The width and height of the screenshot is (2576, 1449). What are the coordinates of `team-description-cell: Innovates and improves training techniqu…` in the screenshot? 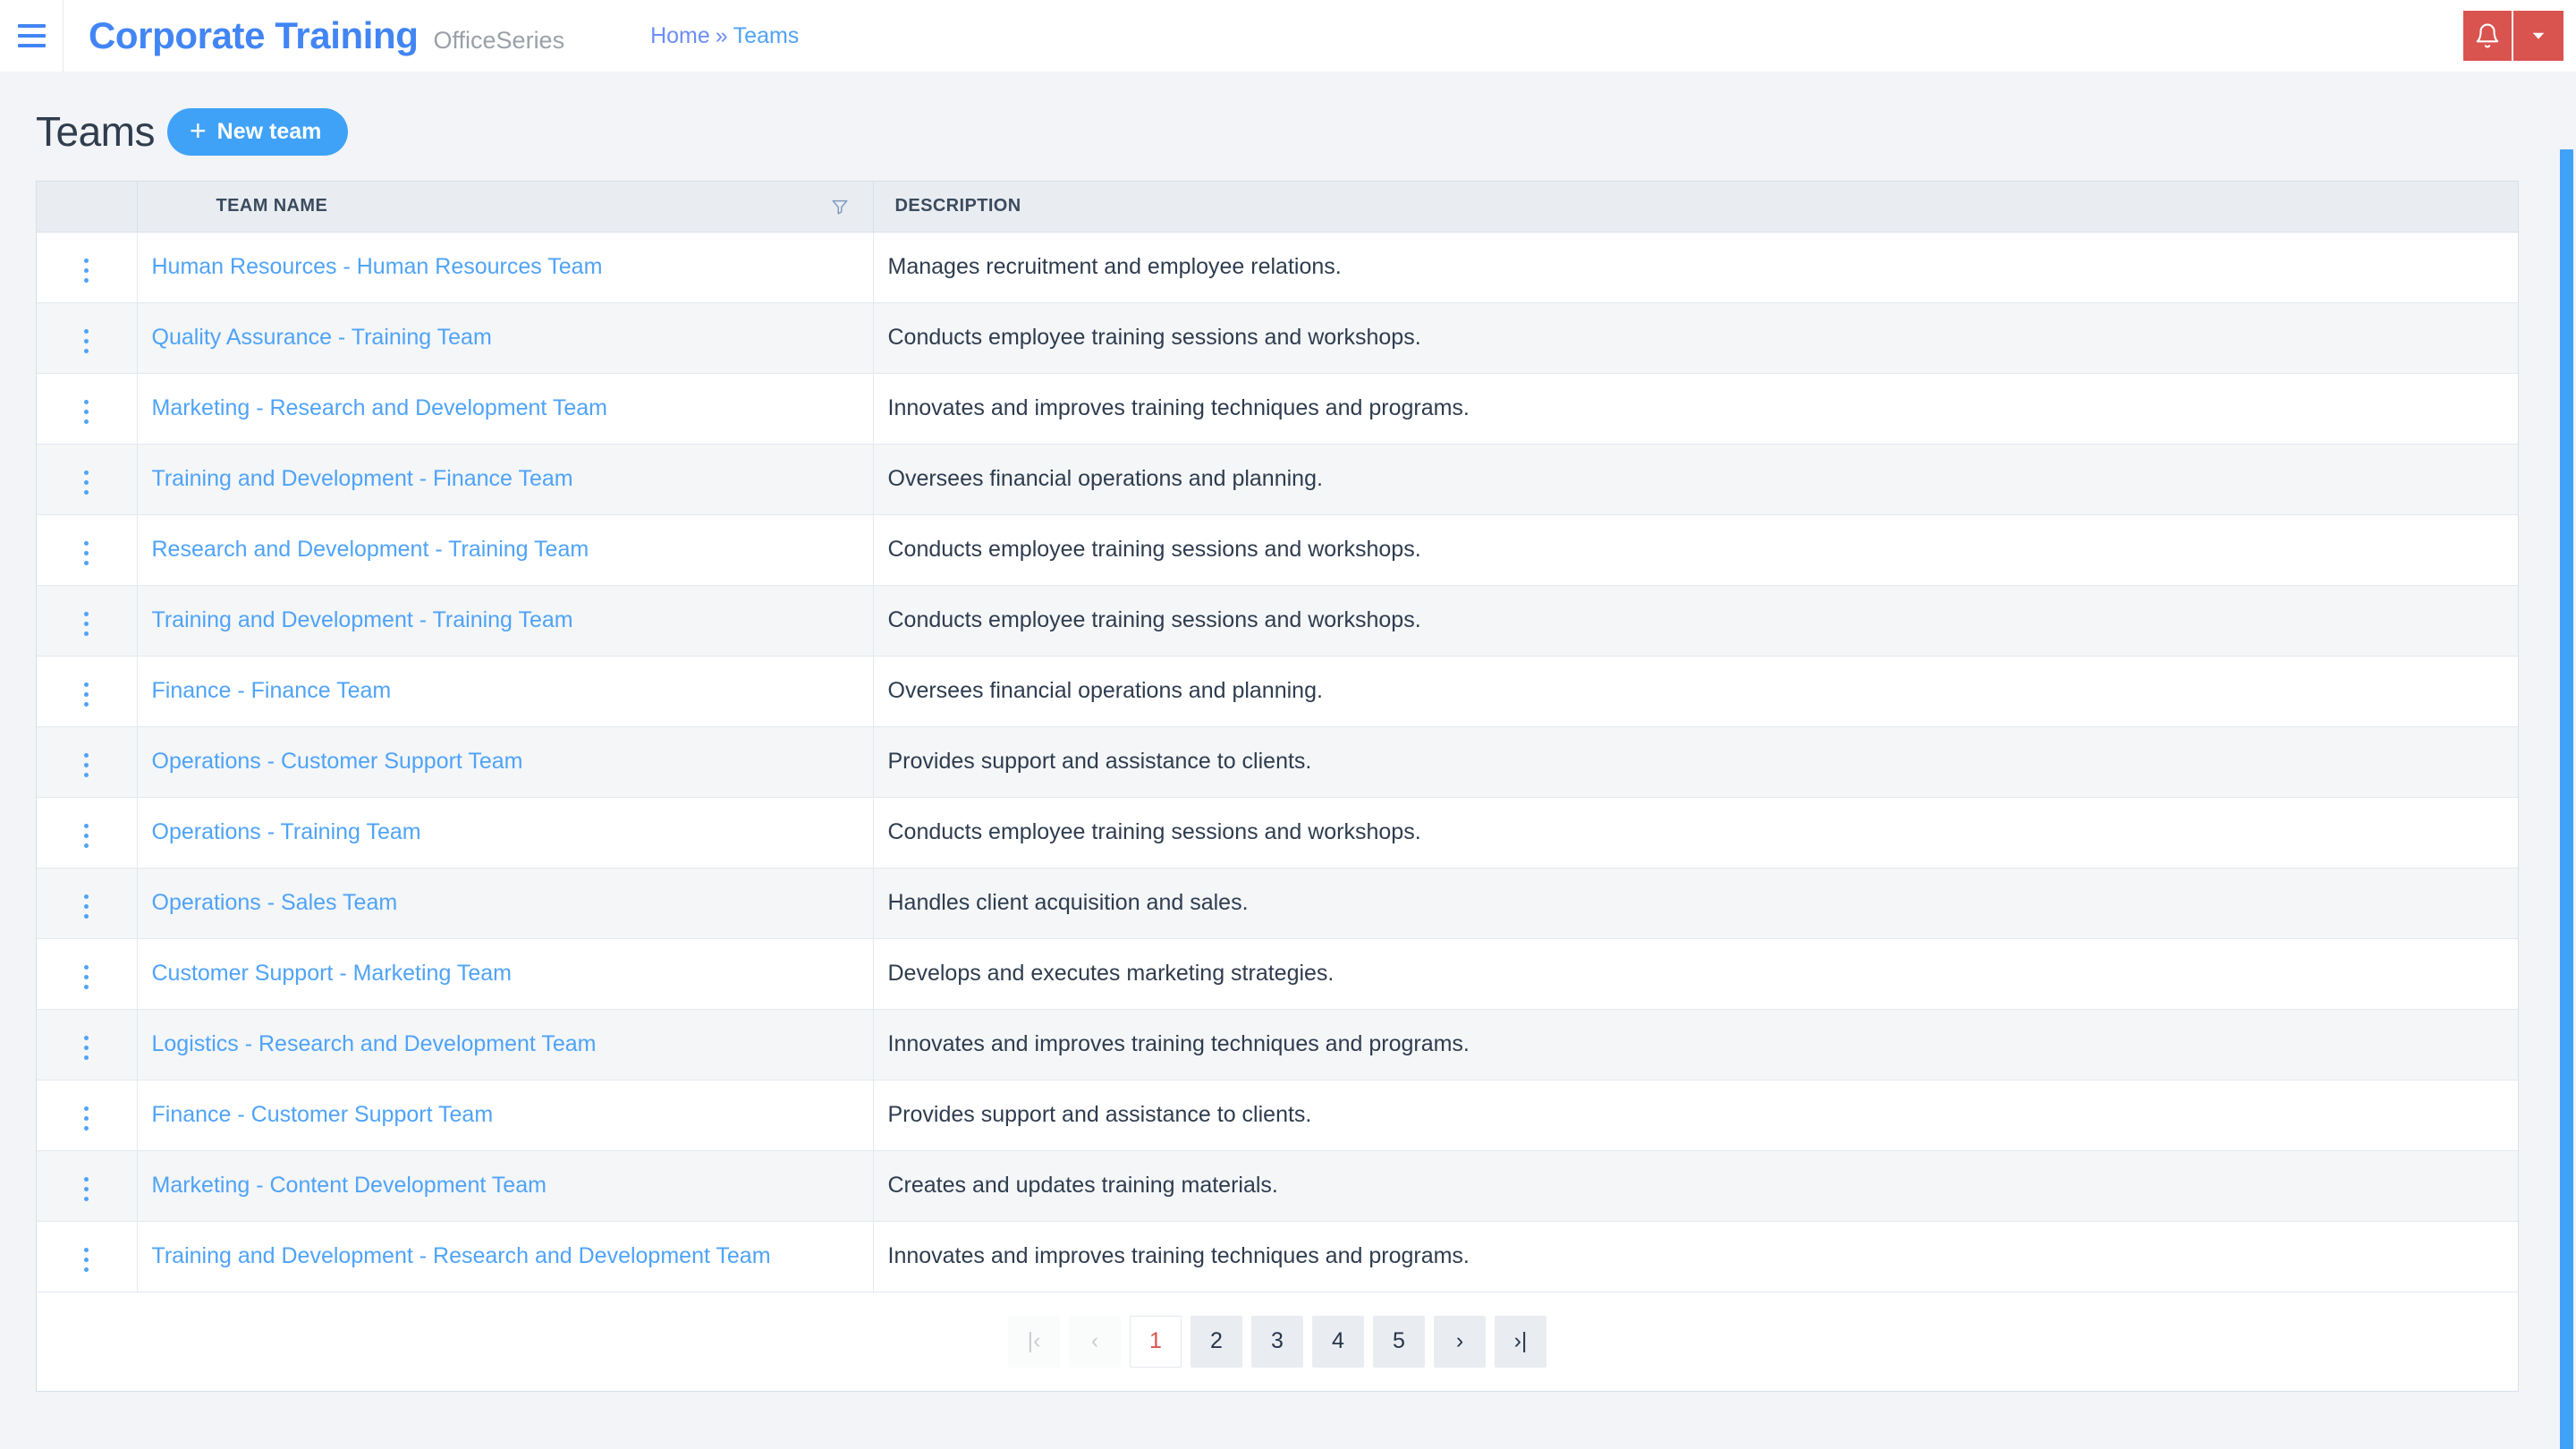 It's located at (1695, 409).